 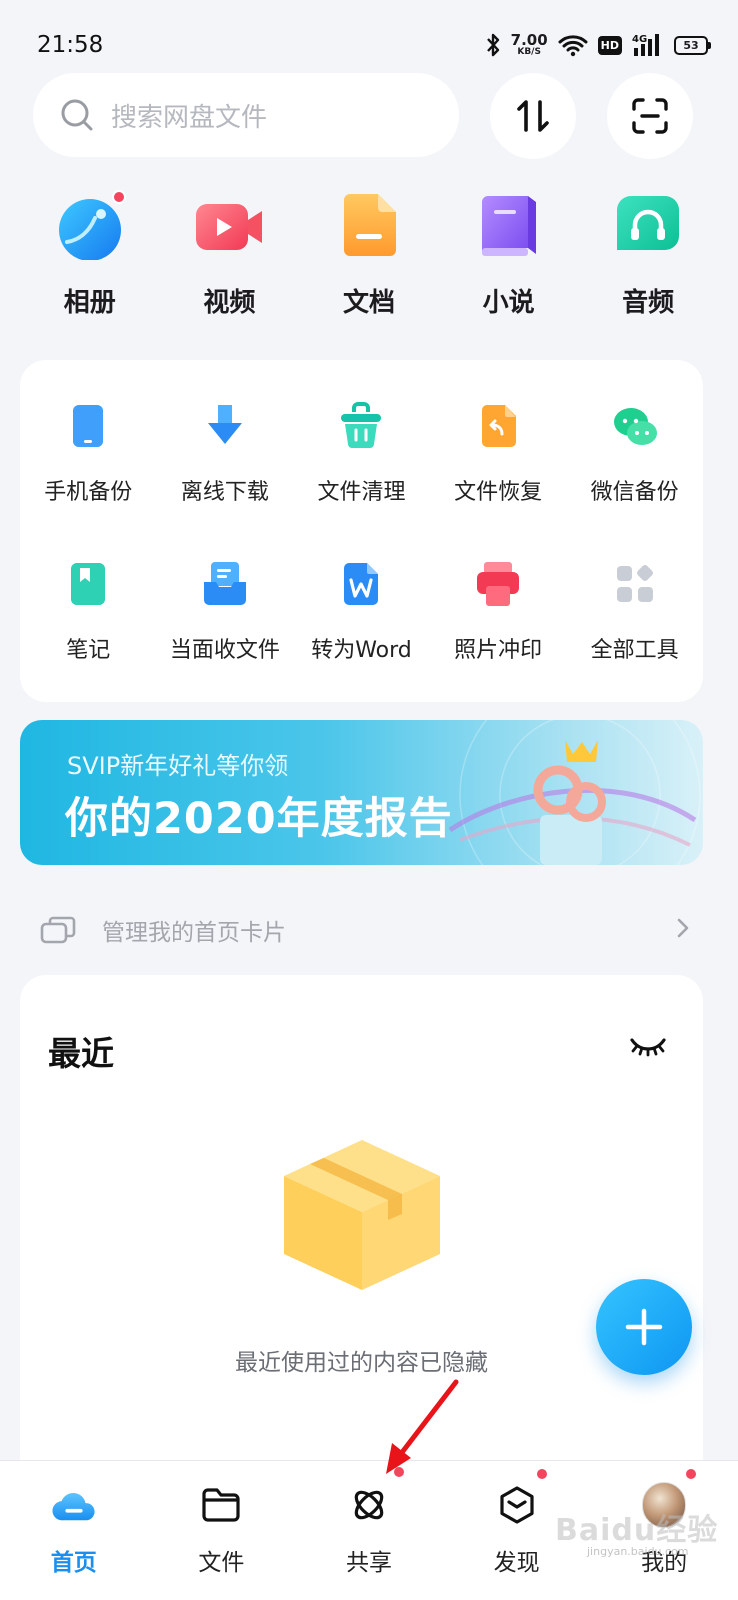 What do you see at coordinates (221, 1505) in the screenshot?
I see `folder-icon` at bounding box center [221, 1505].